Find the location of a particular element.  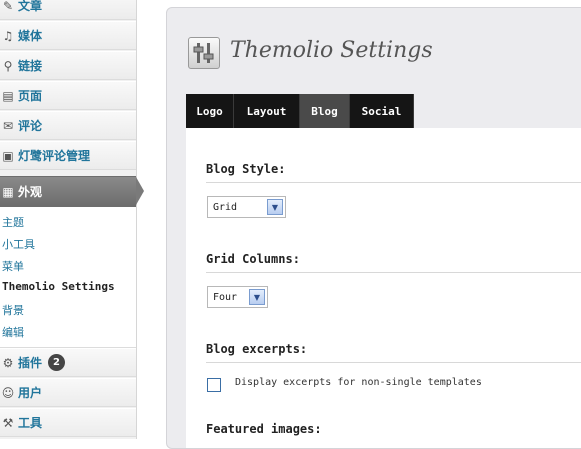

blog-excerpts-heading: Blog excerpts: is located at coordinates (257, 349).